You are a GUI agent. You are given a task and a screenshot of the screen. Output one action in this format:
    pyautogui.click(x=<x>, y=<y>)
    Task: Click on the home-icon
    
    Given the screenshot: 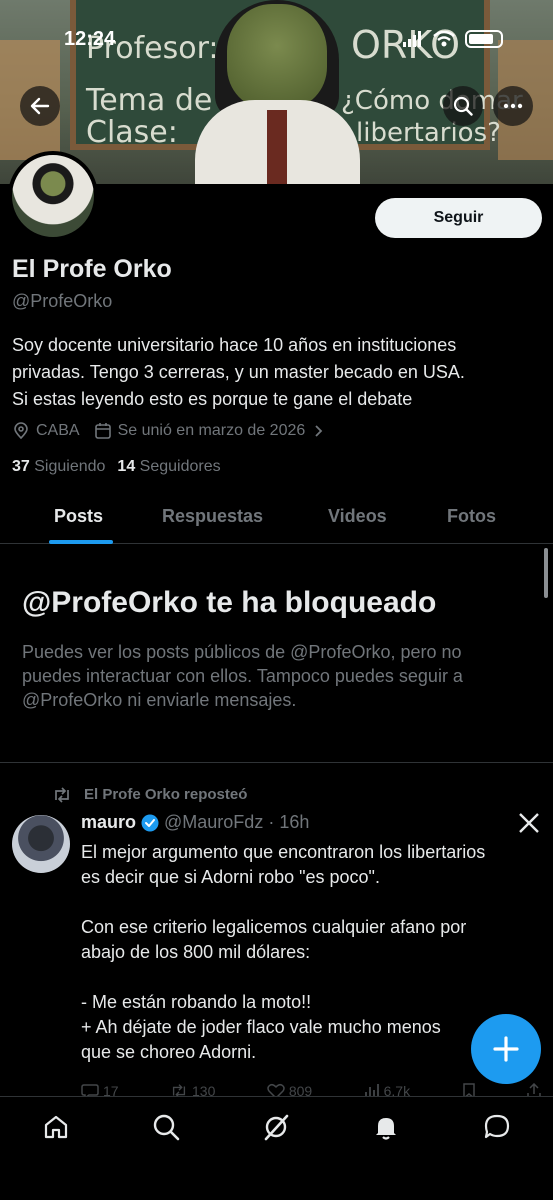 What is the action you would take?
    pyautogui.click(x=56, y=1127)
    